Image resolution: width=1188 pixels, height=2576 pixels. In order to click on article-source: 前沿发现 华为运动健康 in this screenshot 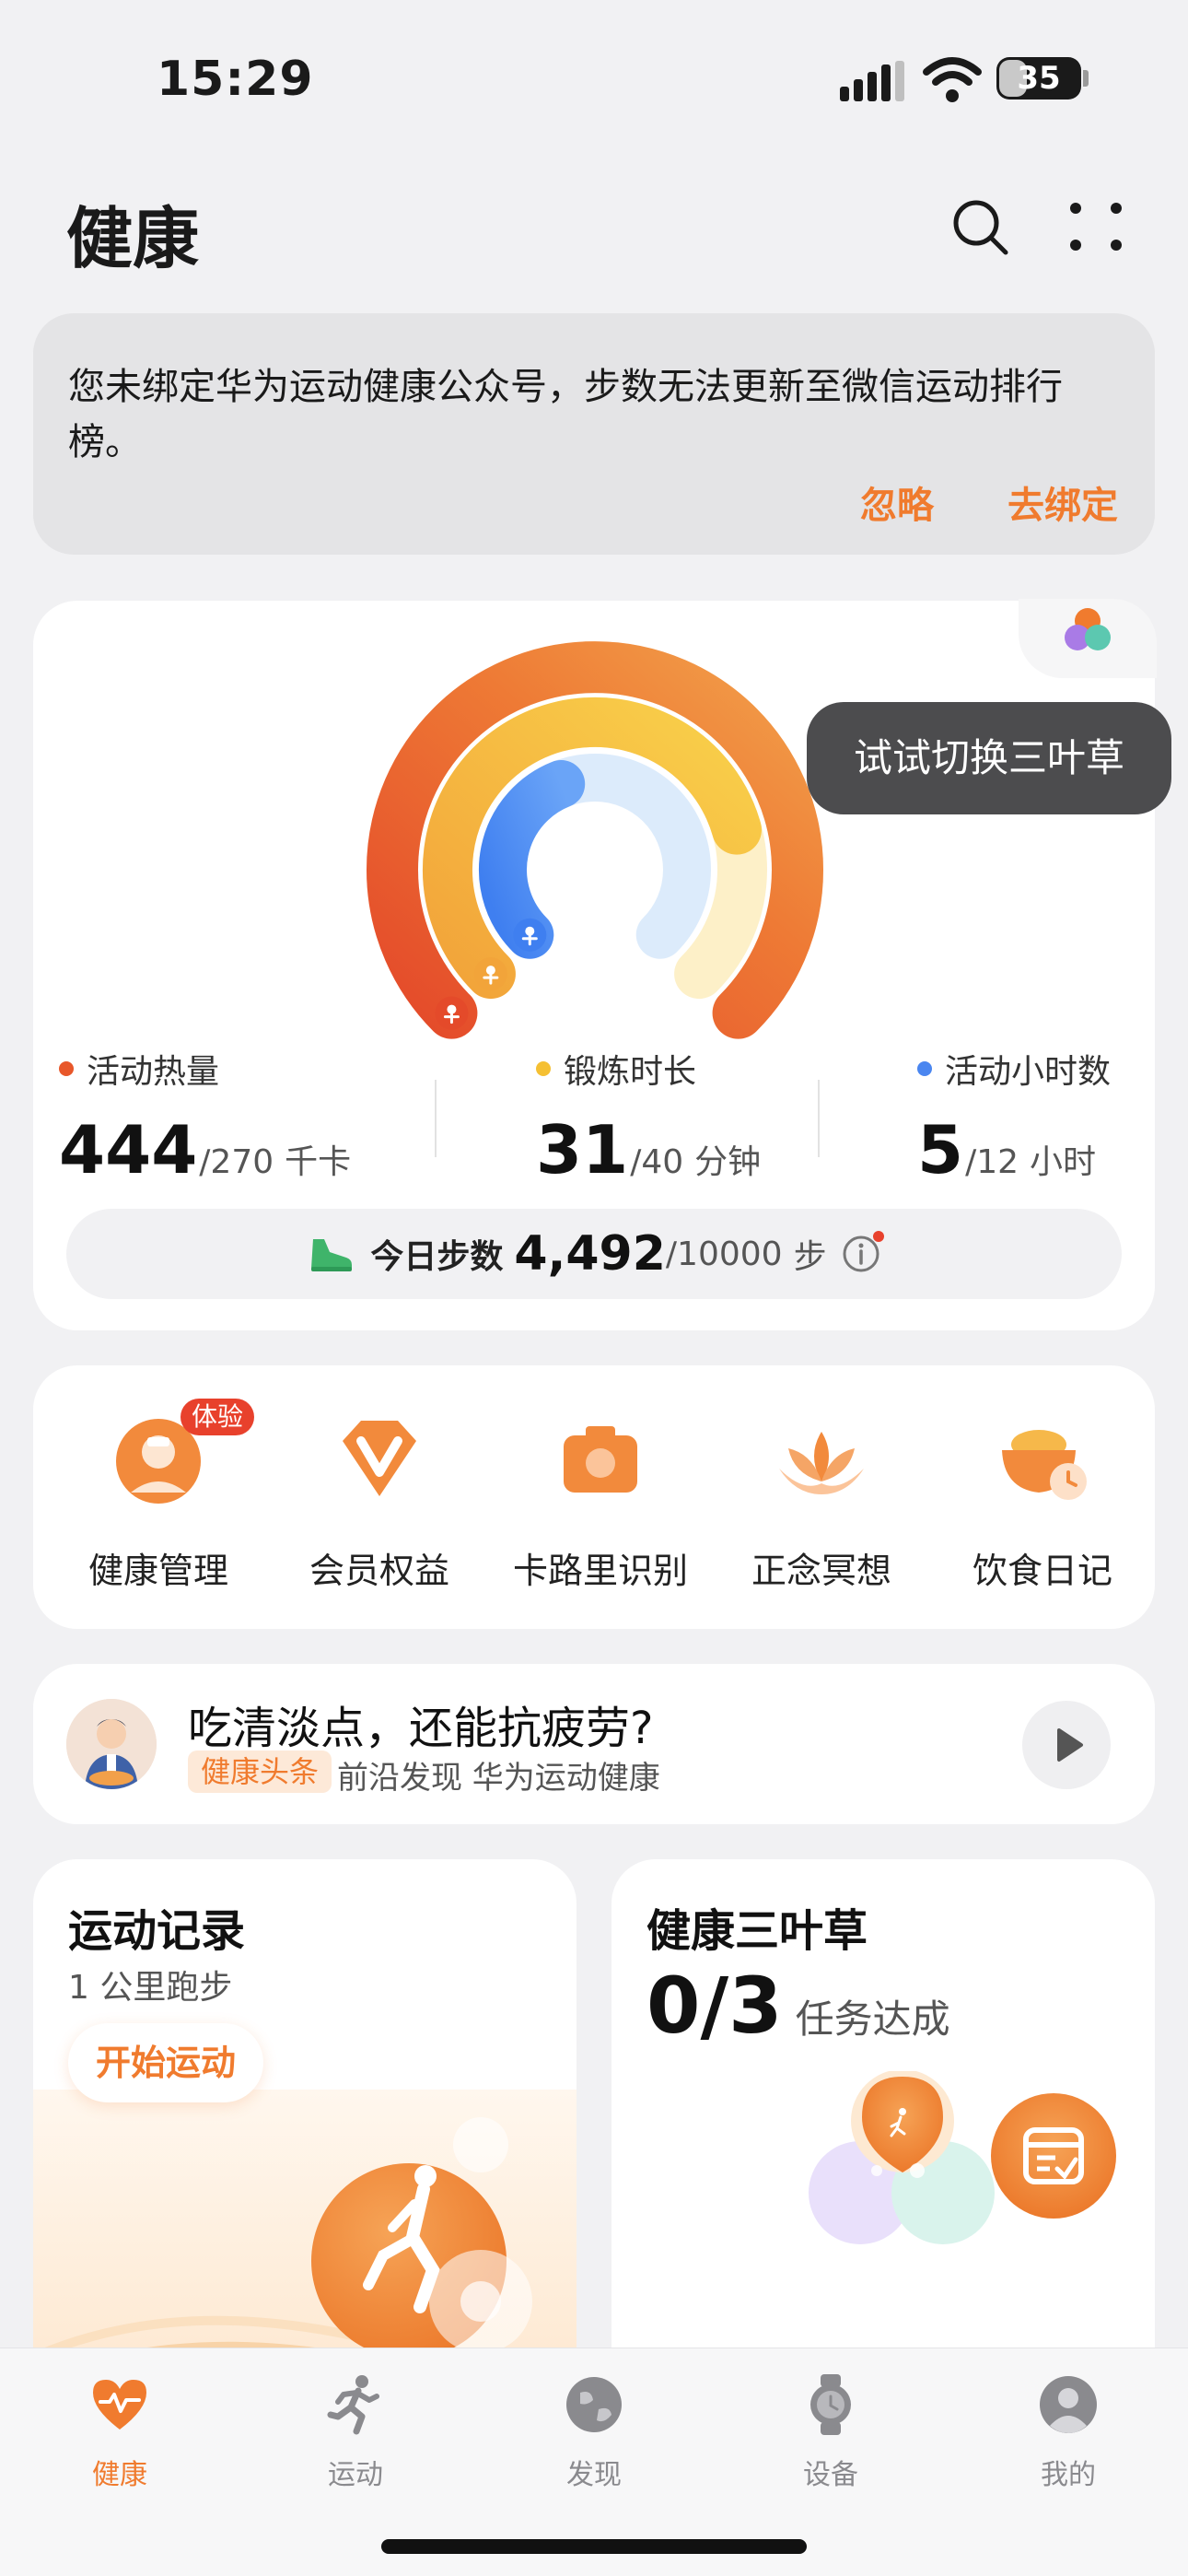, I will do `click(499, 1778)`.